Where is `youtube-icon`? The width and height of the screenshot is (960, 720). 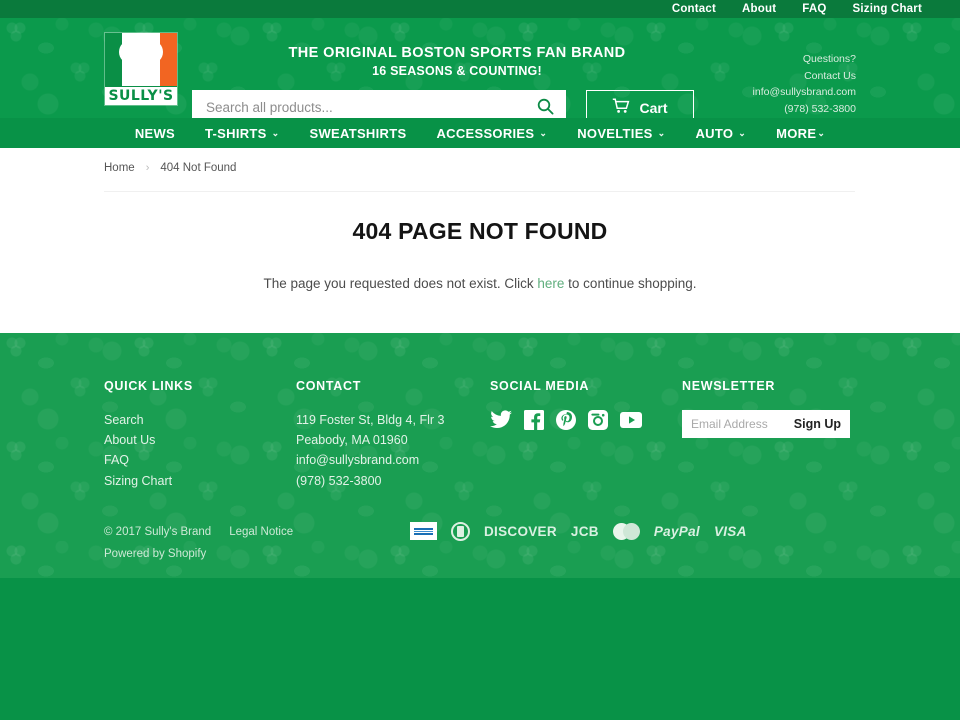 youtube-icon is located at coordinates (631, 420).